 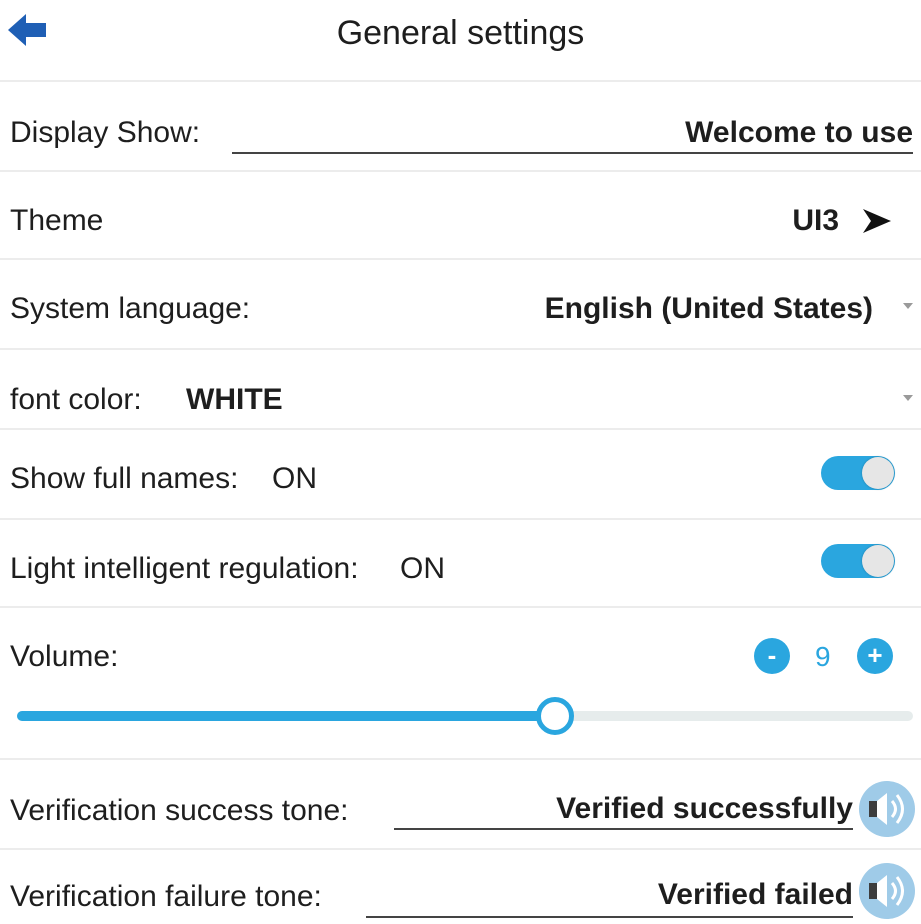 I want to click on volume-slider-track, so click(x=465, y=716).